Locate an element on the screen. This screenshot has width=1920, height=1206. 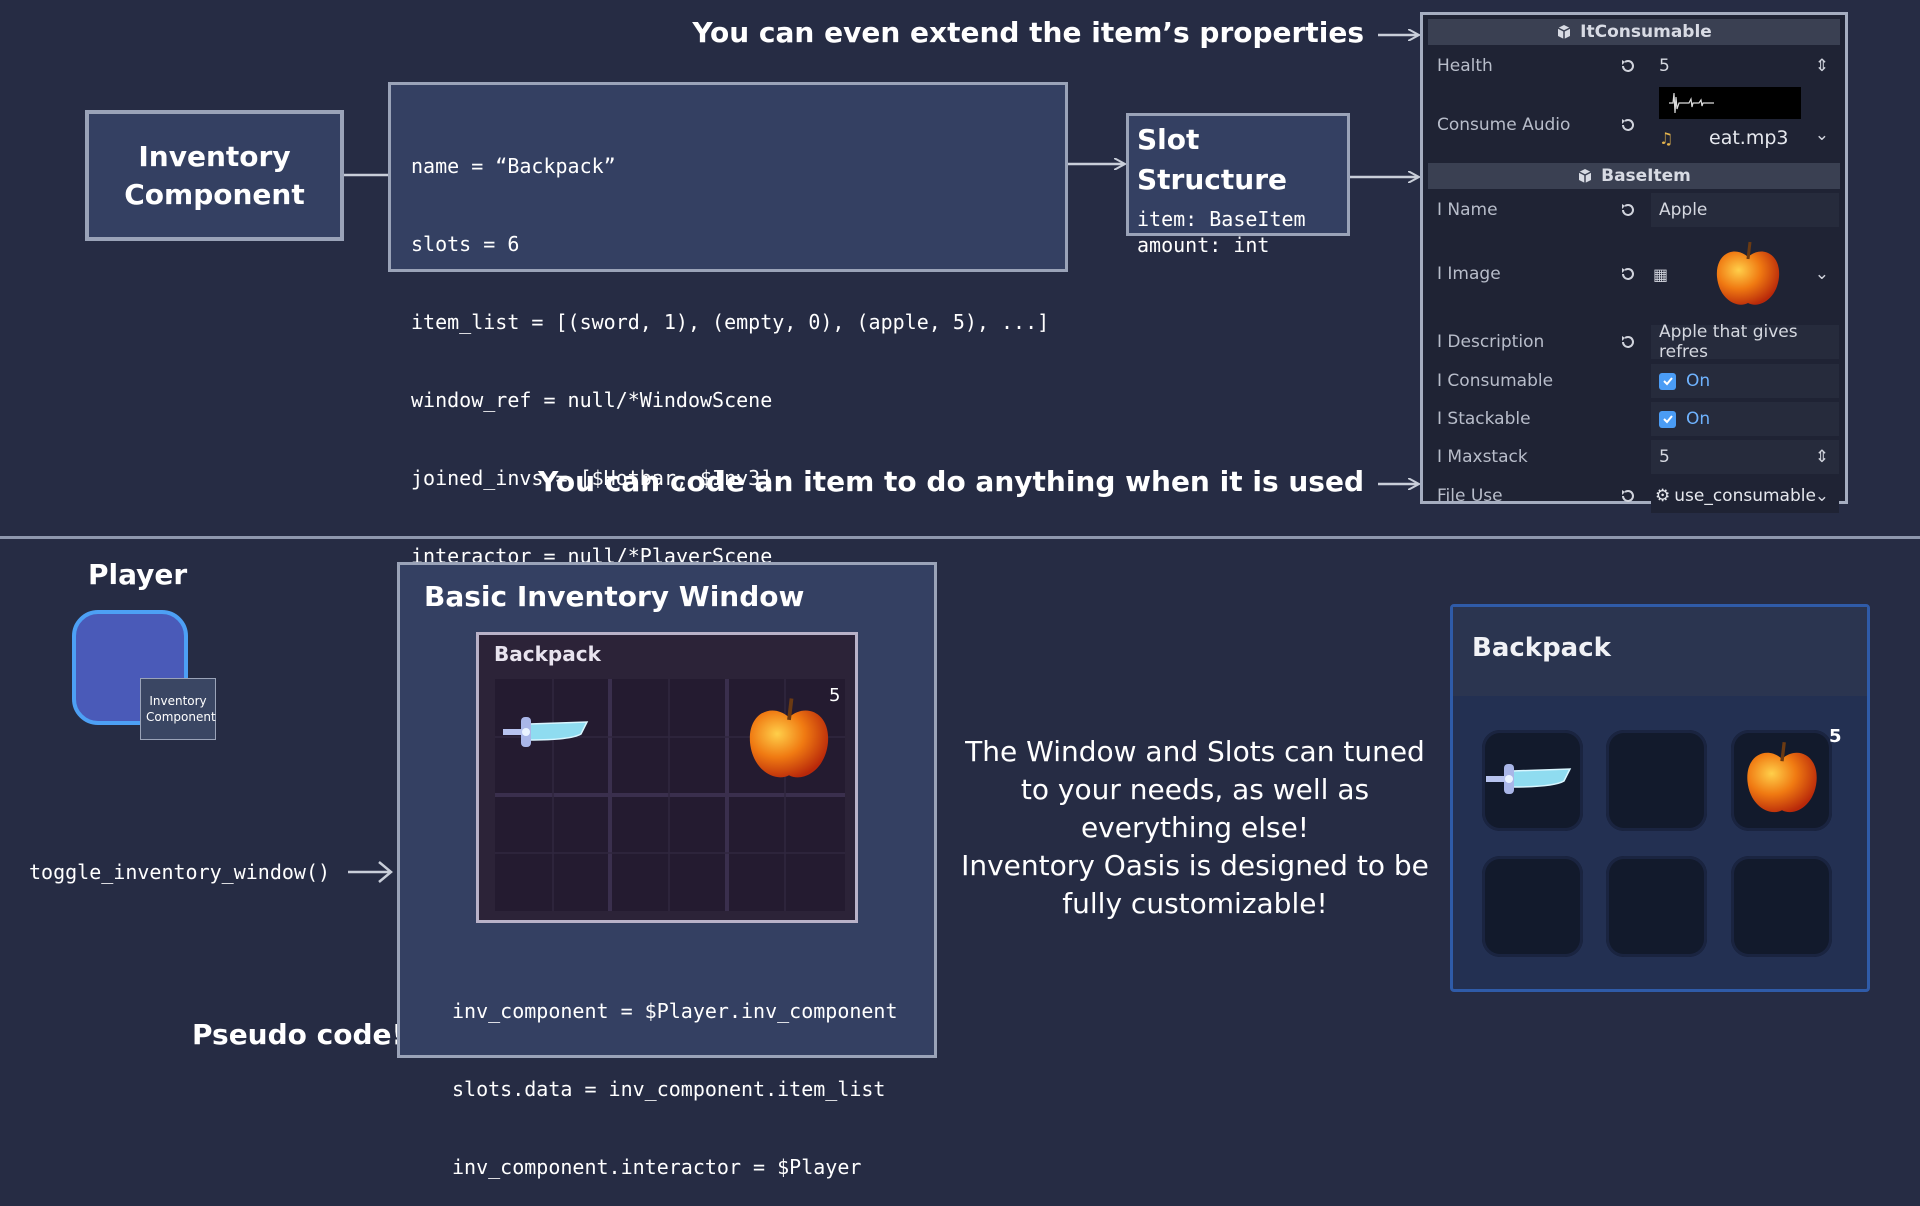
player-title: Player is located at coordinates (138, 574).